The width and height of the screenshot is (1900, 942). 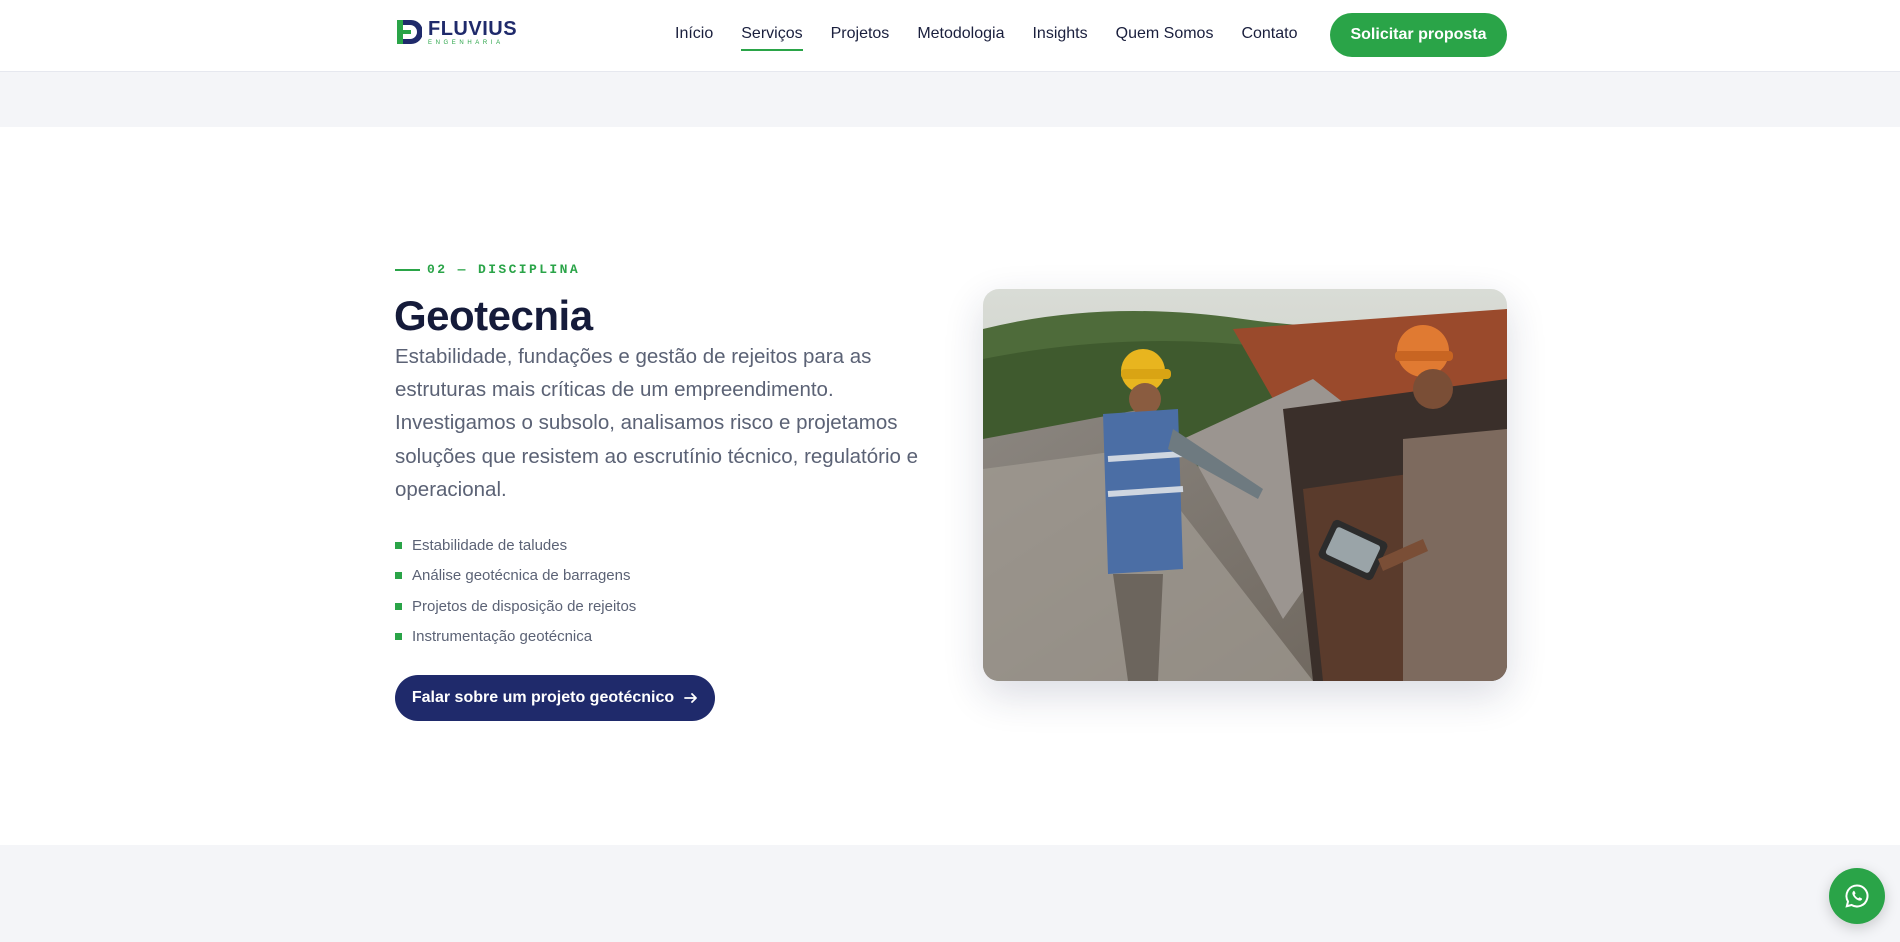 I want to click on list-item: Instrumentação geotécnica, so click(x=515, y=637).